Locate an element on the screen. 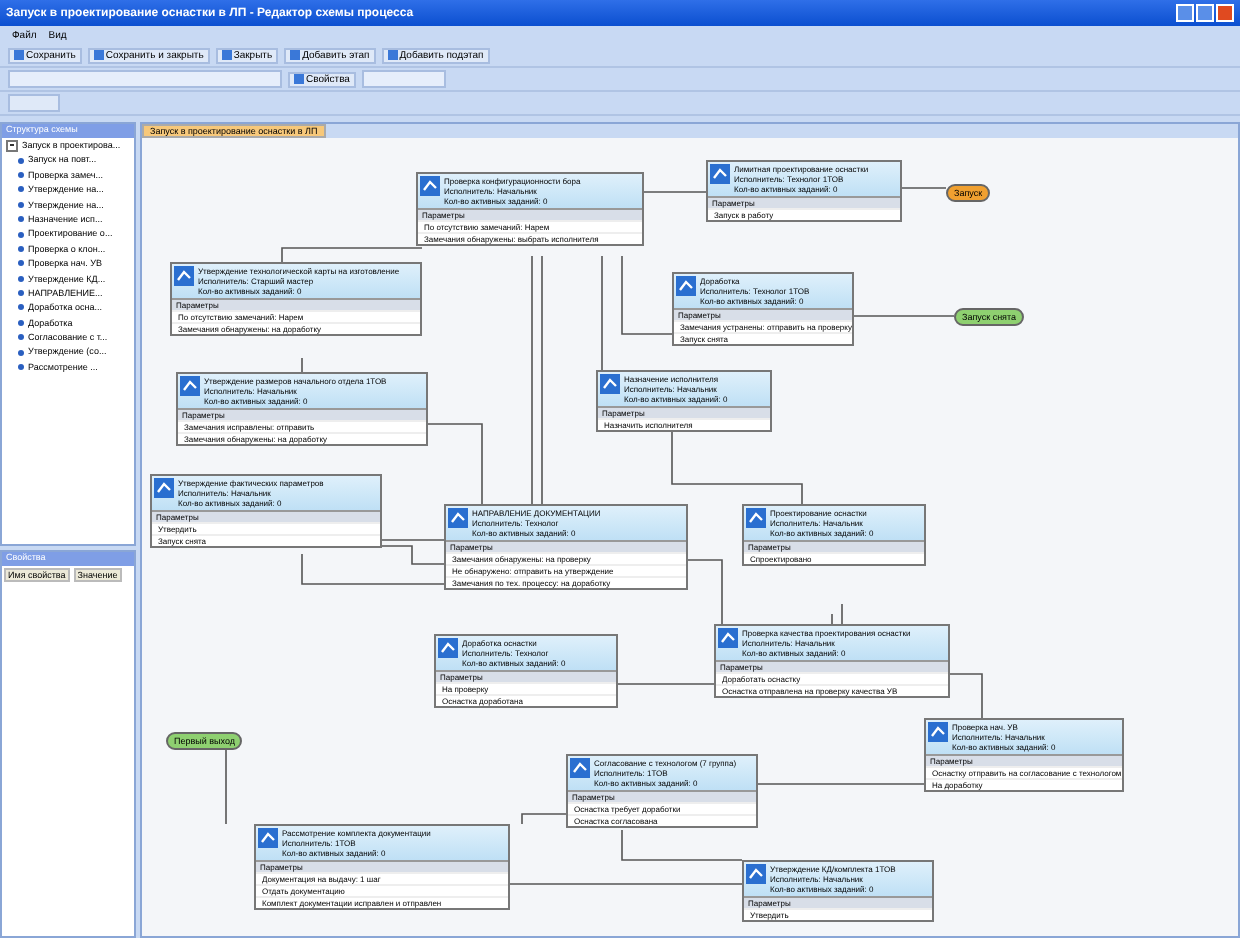  expand-icon is located at coordinates (12, 145).